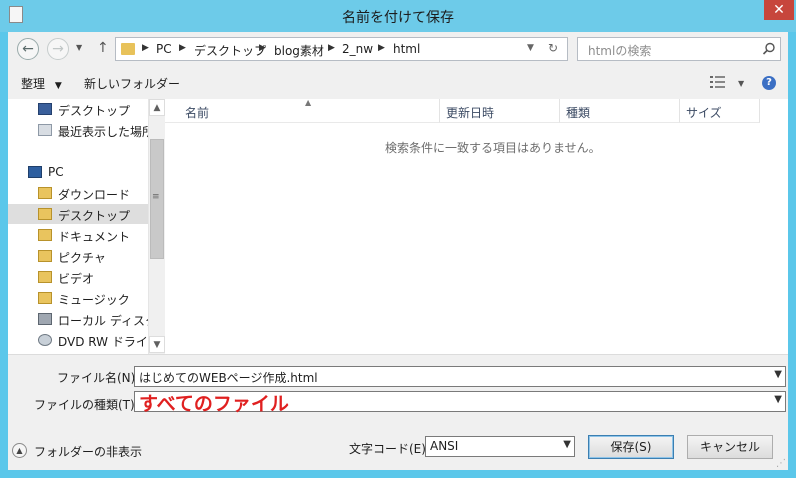 The height and width of the screenshot is (478, 796). Describe the element at coordinates (578, 113) in the screenshot. I see `column-label: 種類` at that location.